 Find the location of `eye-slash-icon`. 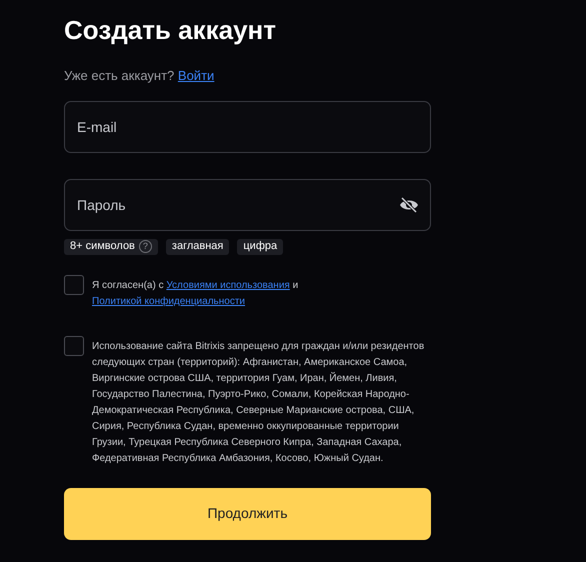

eye-slash-icon is located at coordinates (409, 204).